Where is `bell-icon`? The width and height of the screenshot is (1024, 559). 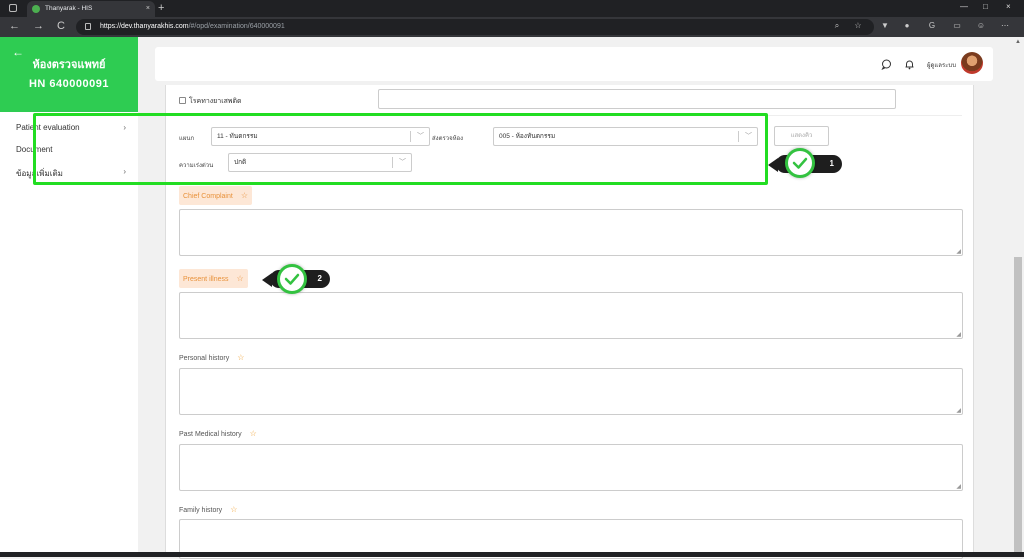 bell-icon is located at coordinates (909, 66).